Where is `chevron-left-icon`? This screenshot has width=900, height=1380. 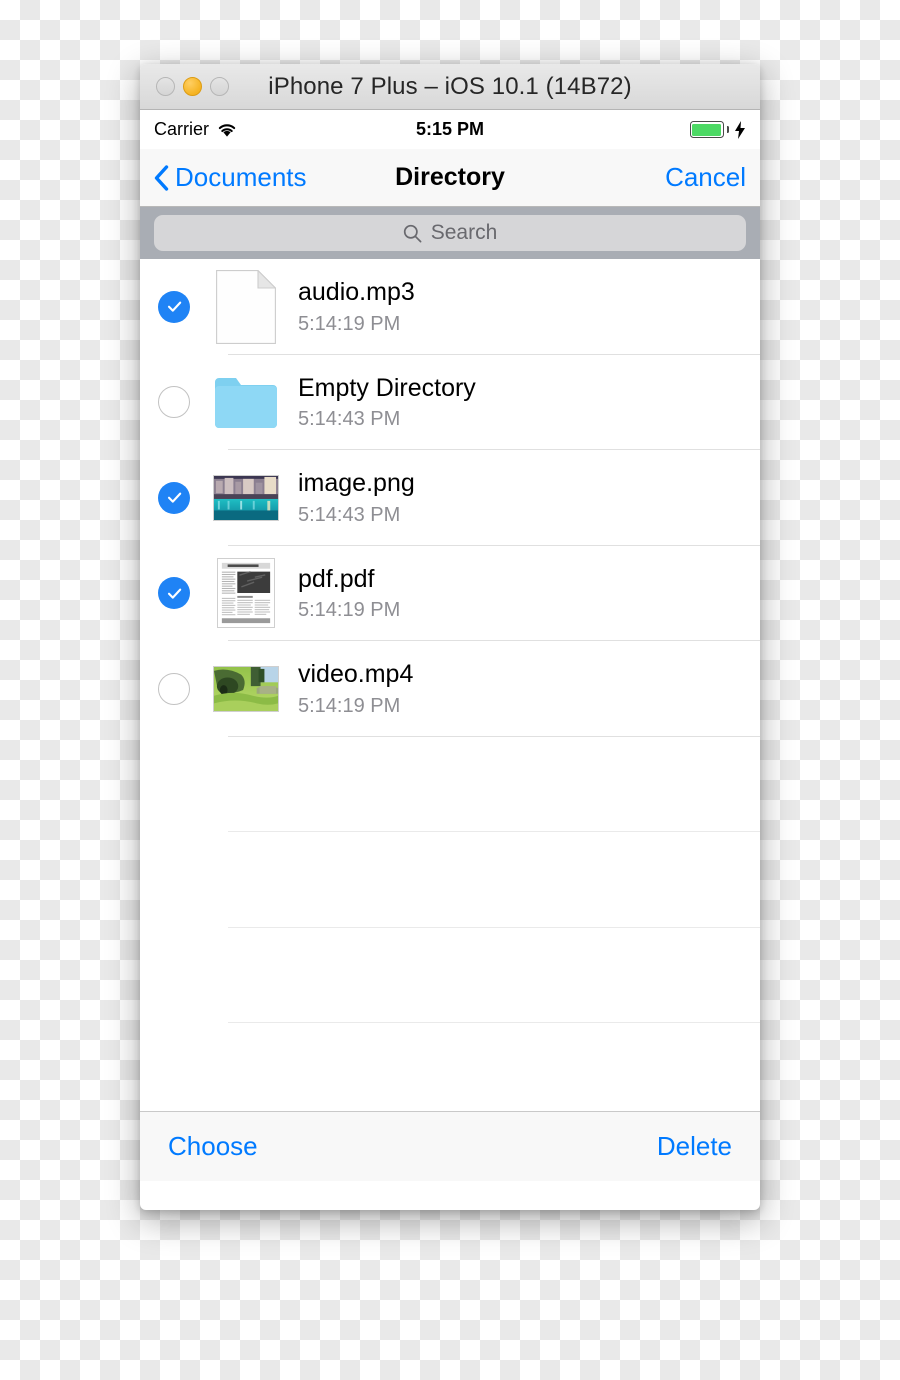 chevron-left-icon is located at coordinates (161, 177).